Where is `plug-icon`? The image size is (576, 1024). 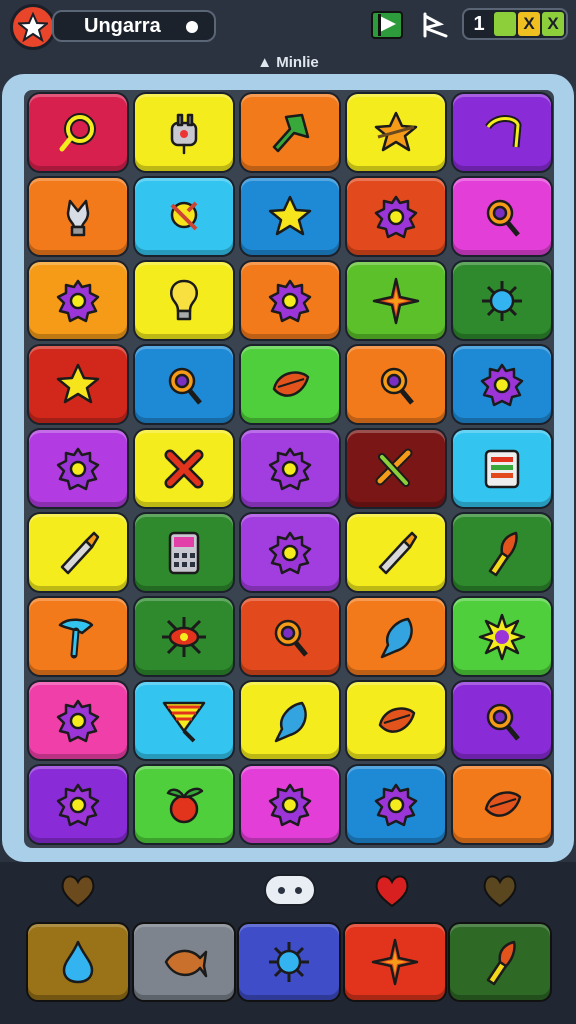 plug-icon is located at coordinates (184, 133).